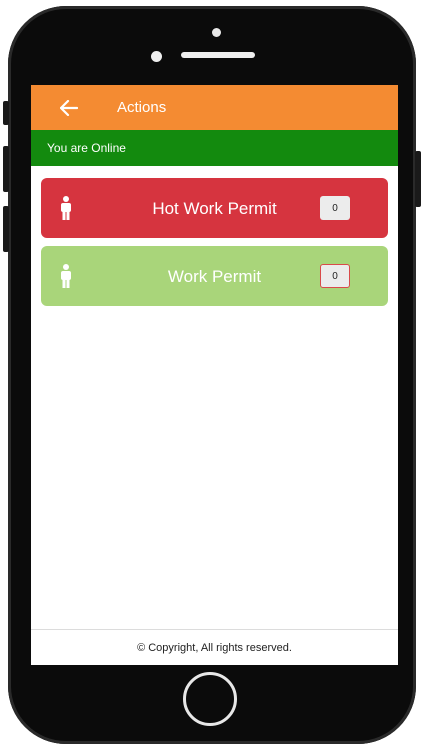  I want to click on volume-up-button, so click(6, 169).